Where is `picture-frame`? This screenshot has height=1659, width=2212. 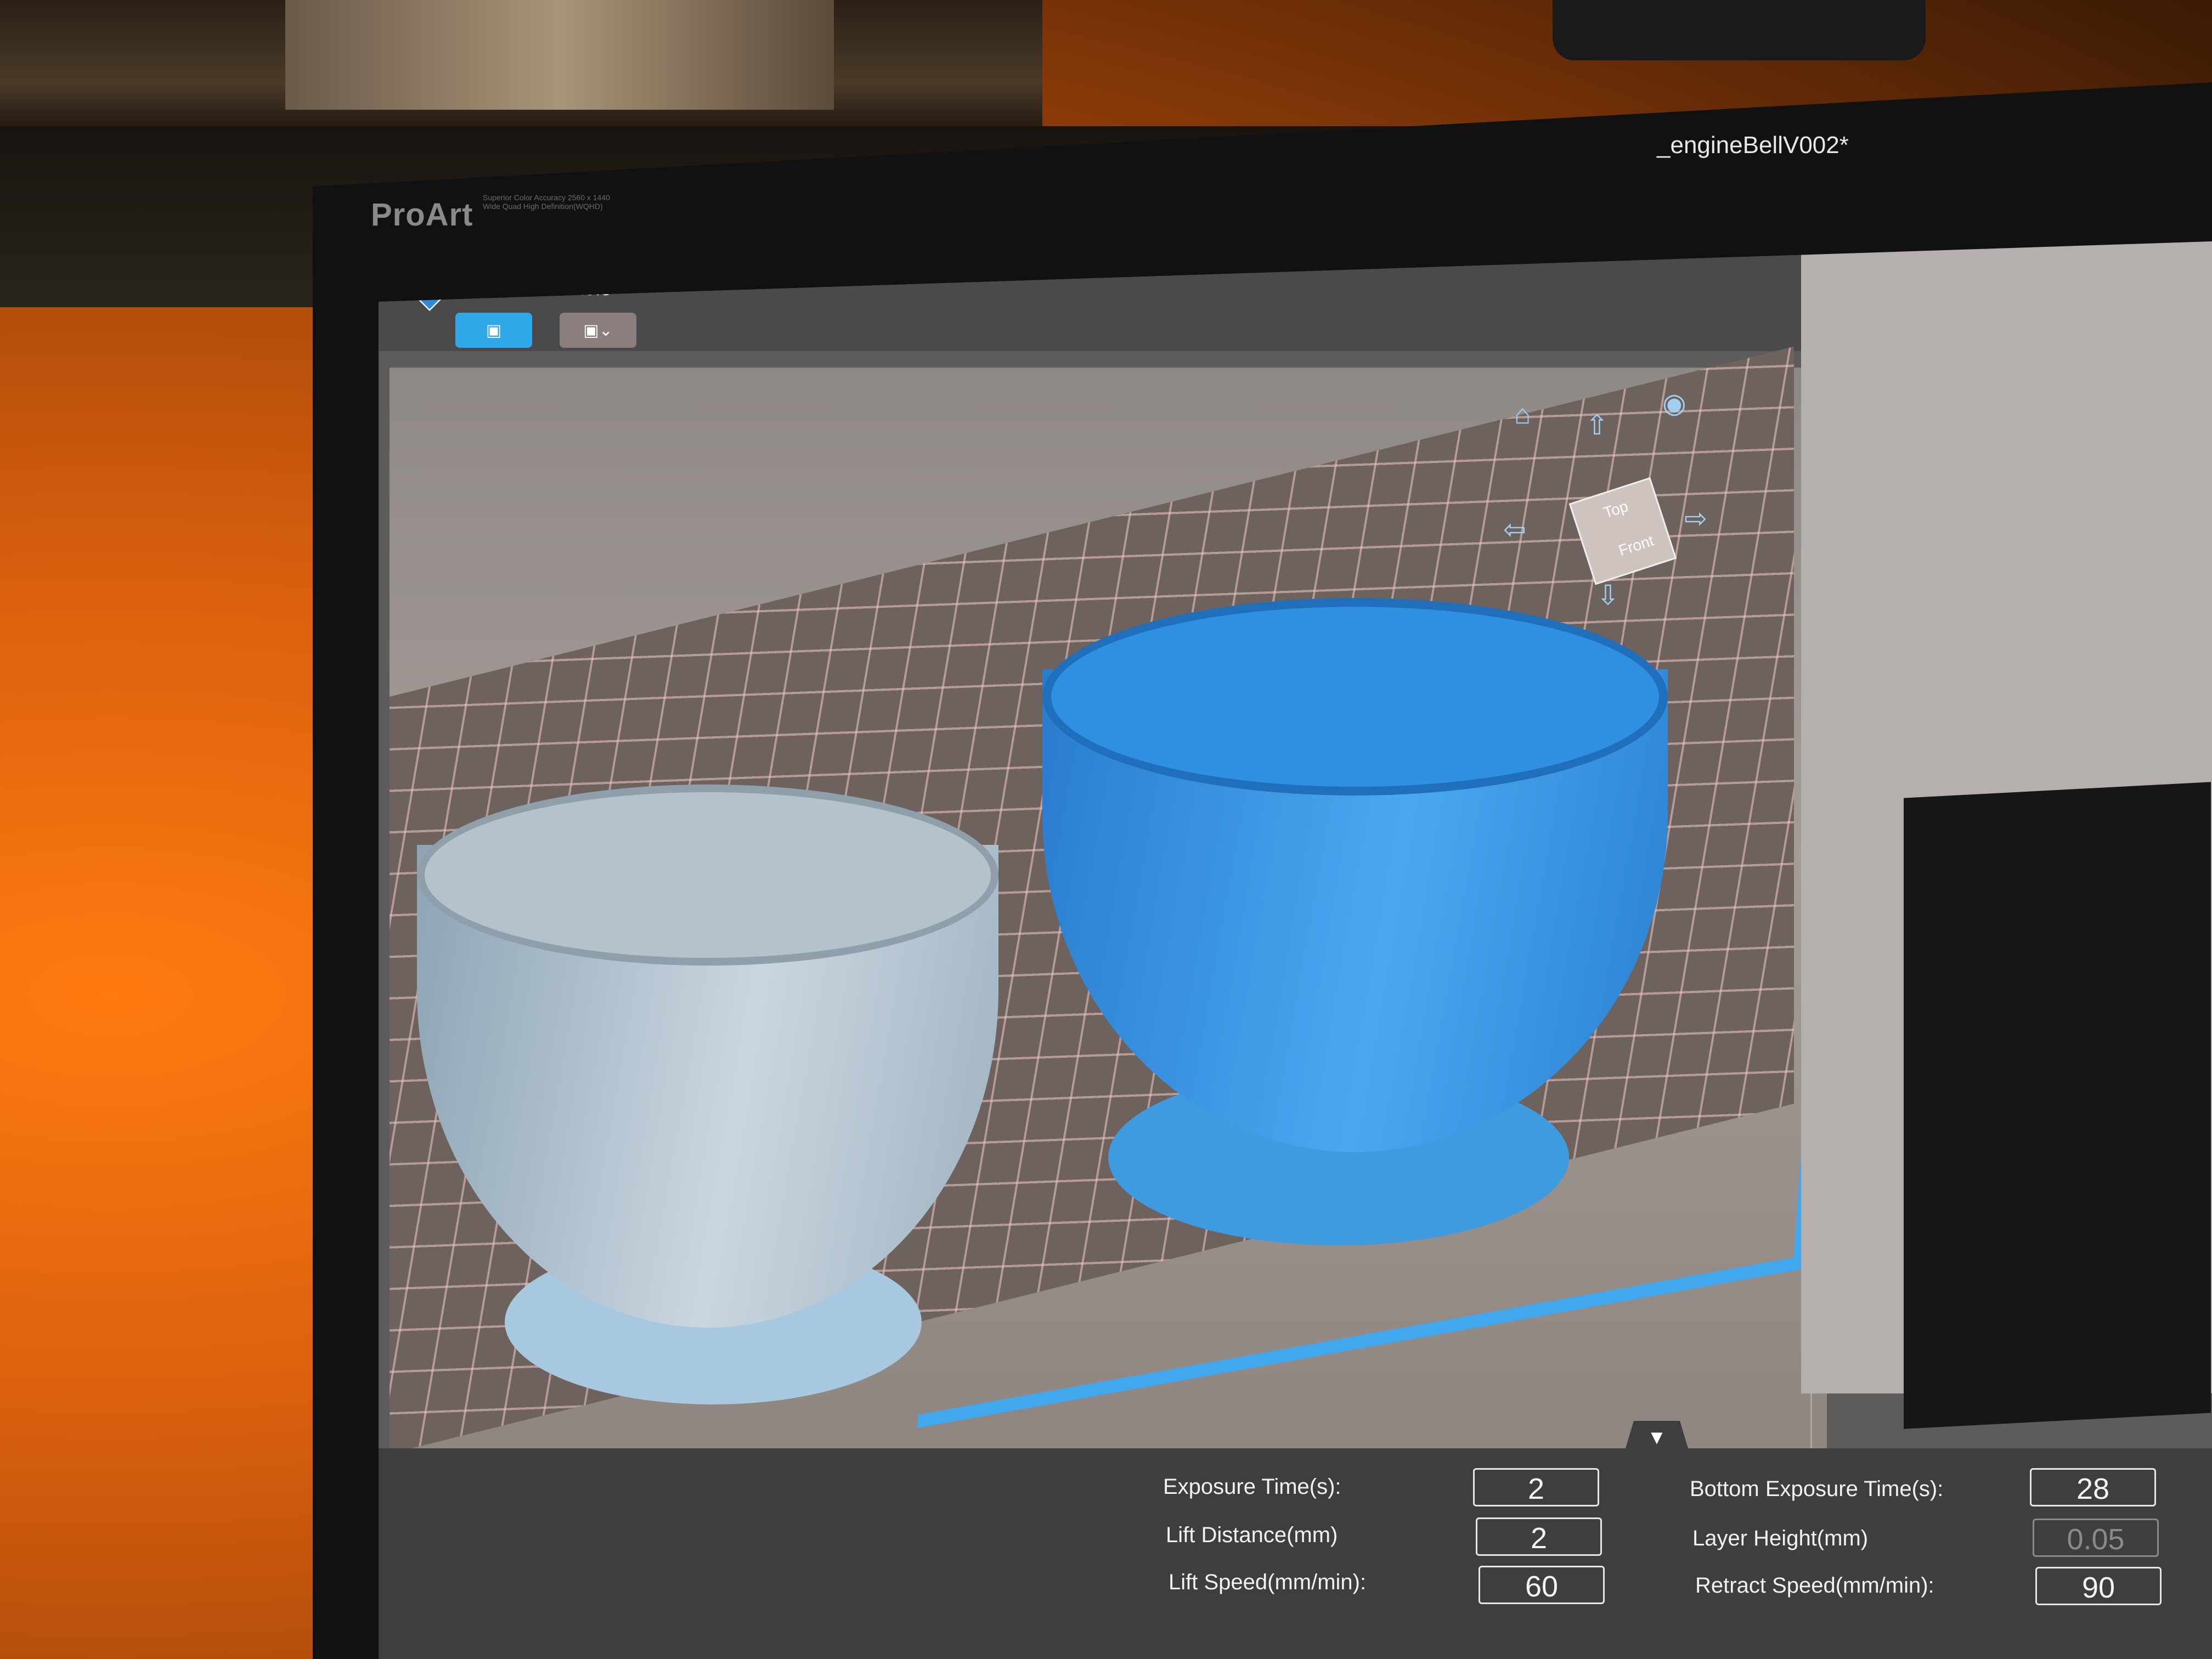 picture-frame is located at coordinates (521, 68).